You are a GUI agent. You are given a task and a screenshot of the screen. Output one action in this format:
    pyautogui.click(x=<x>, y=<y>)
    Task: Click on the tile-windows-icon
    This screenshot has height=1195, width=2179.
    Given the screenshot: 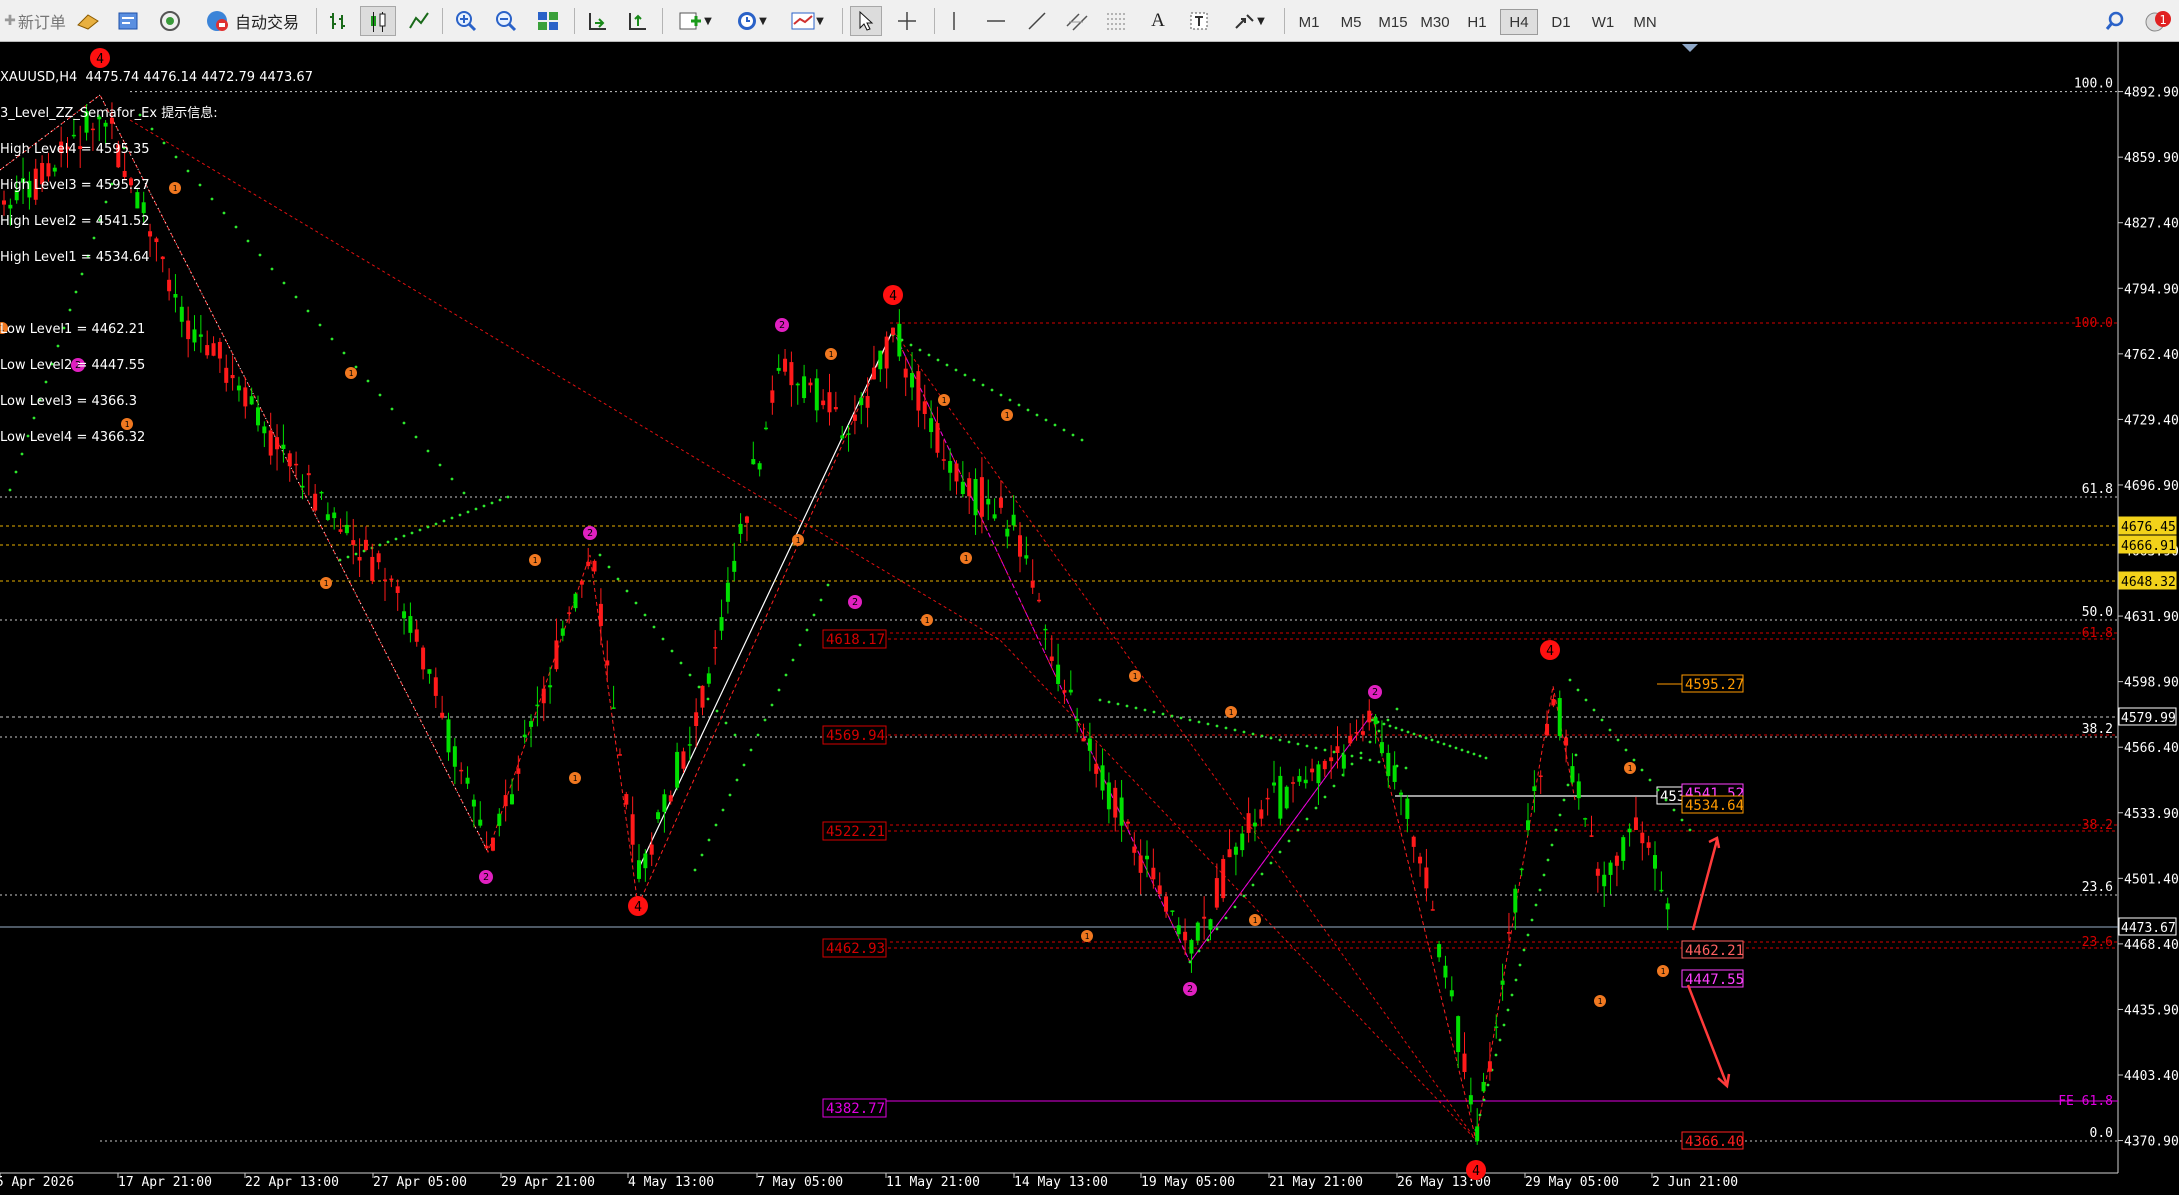 What is the action you would take?
    pyautogui.click(x=548, y=21)
    